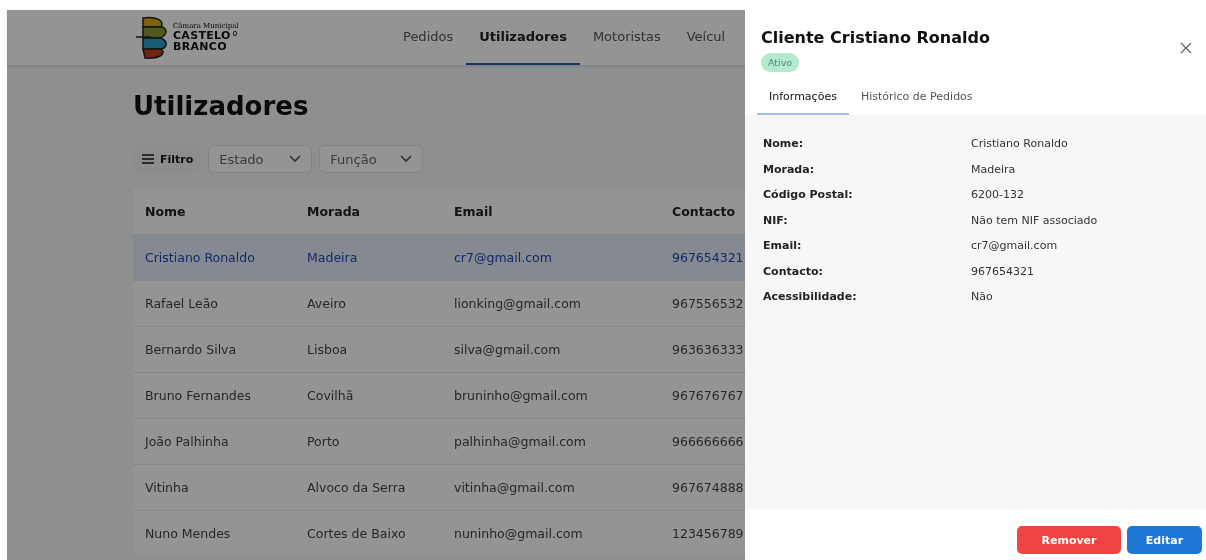  What do you see at coordinates (982, 297) in the screenshot?
I see `field-value: Não` at bounding box center [982, 297].